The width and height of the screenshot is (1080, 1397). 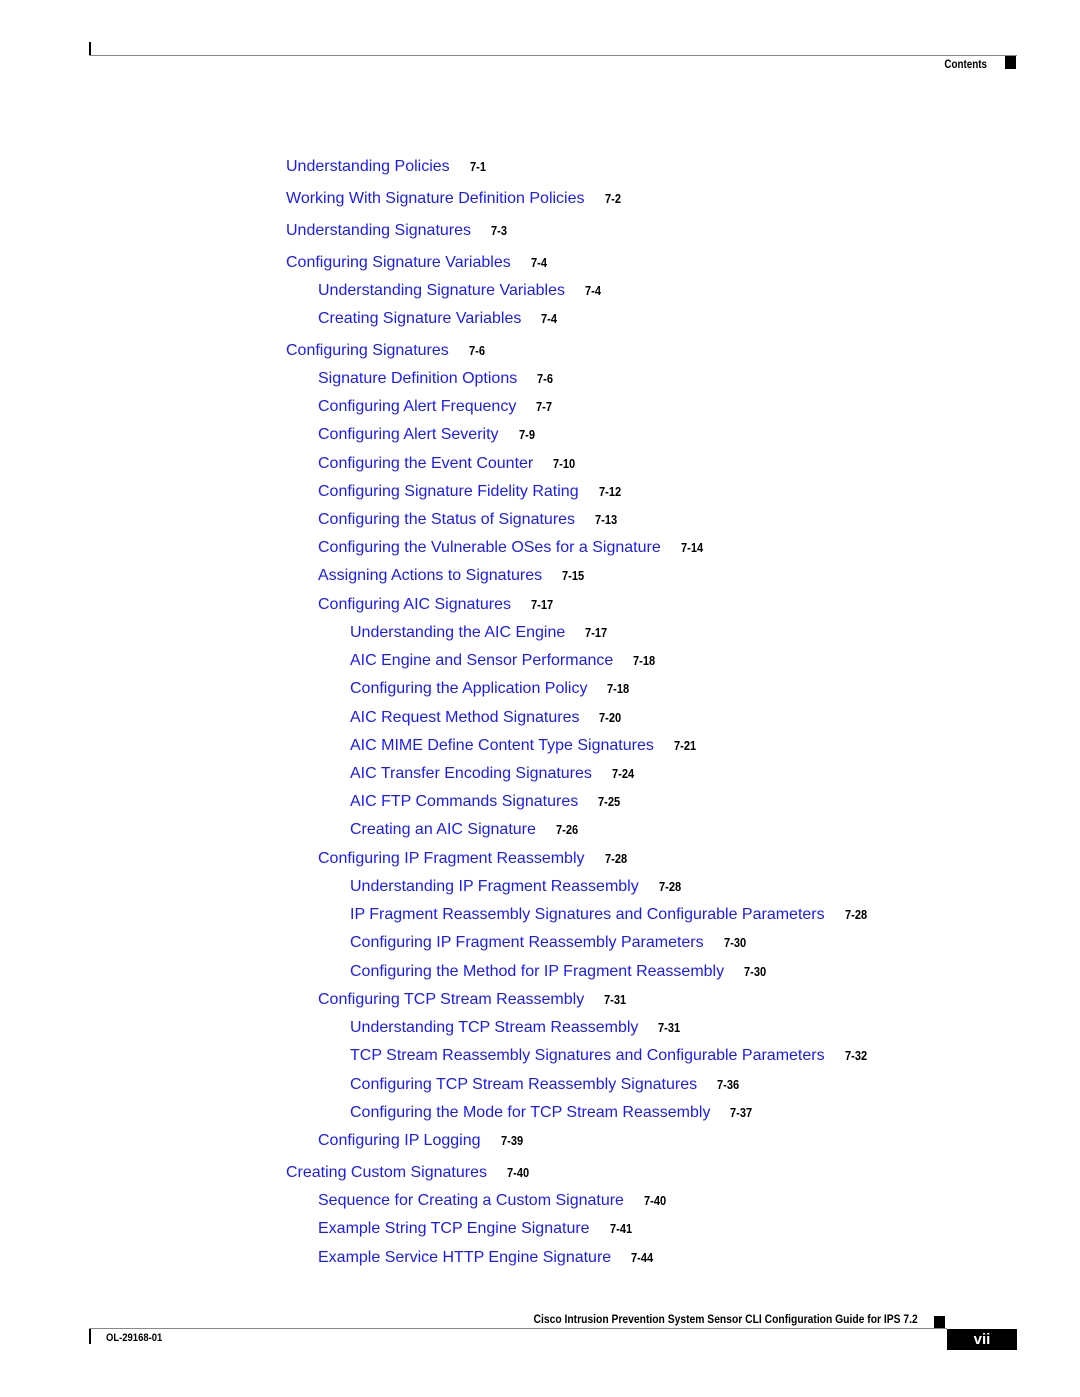 I want to click on toc-entry-link: AIC Transfer Encoding Signatures, so click(x=471, y=773).